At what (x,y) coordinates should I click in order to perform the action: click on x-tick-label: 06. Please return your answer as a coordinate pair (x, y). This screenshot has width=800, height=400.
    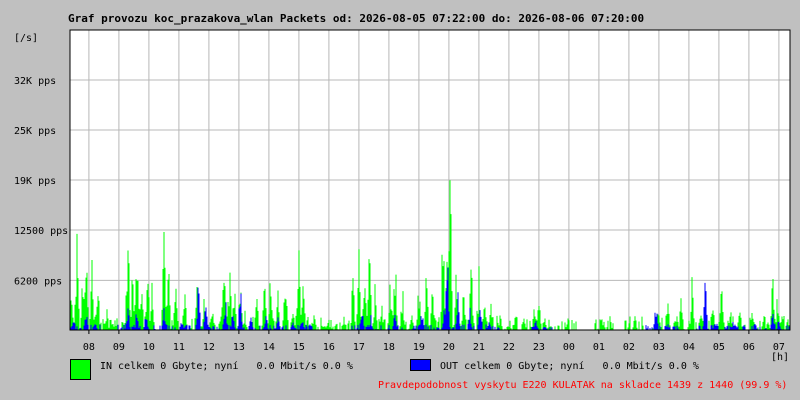
    Looking at the image, I should click on (749, 347).